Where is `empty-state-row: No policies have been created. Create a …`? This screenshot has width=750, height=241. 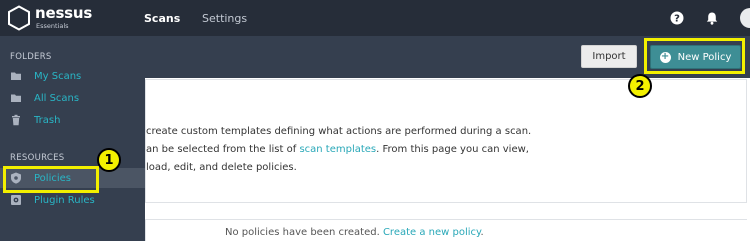
empty-state-row: No policies have been created. Create a … is located at coordinates (446, 230).